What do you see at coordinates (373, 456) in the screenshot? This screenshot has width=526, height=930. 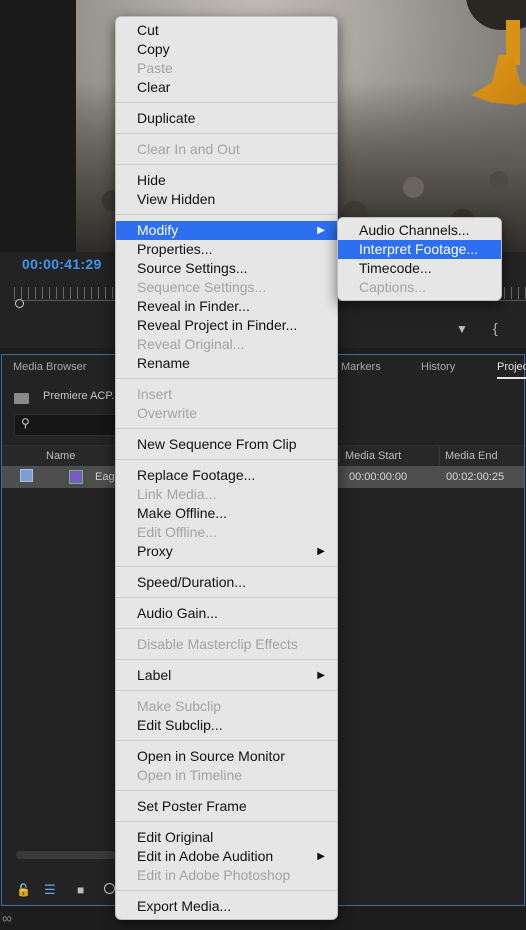 I see `column-header-media-start: Media Start` at bounding box center [373, 456].